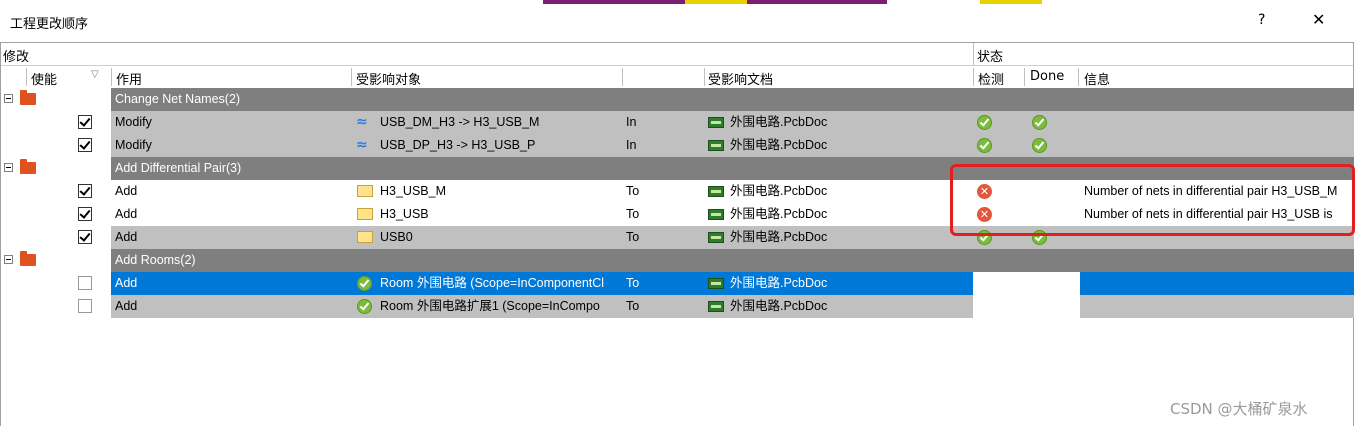  What do you see at coordinates (1261, 20) in the screenshot?
I see `help-button: ?` at bounding box center [1261, 20].